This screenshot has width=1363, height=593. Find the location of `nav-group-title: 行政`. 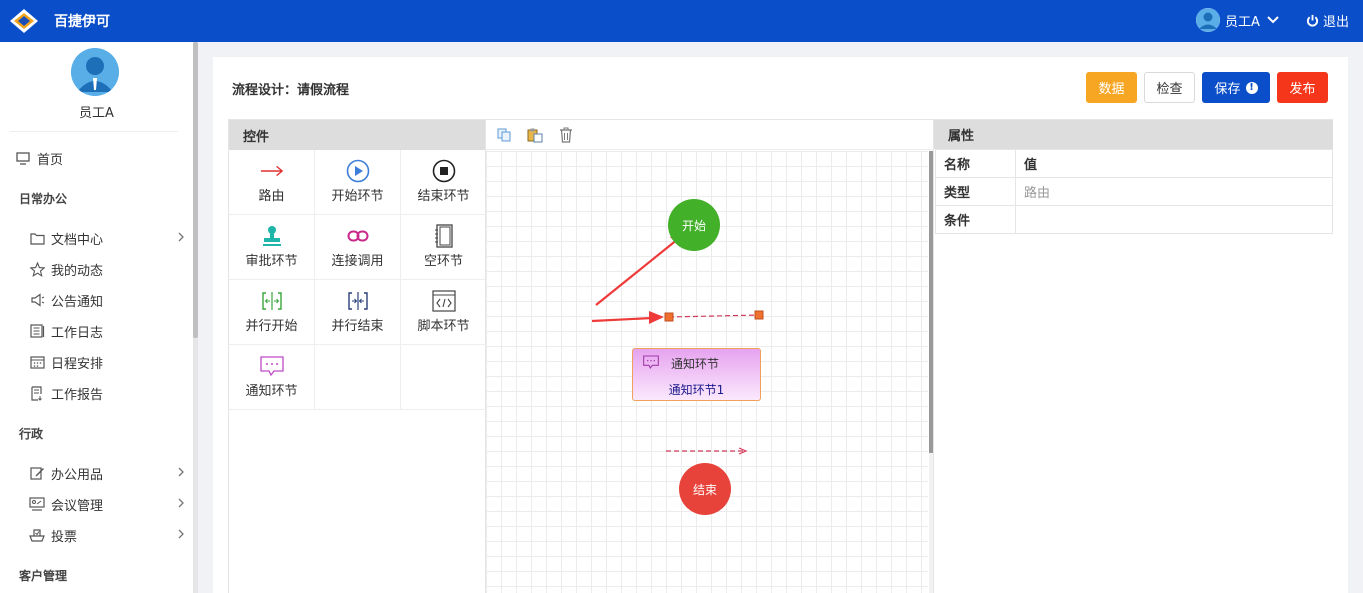

nav-group-title: 行政 is located at coordinates (31, 434).